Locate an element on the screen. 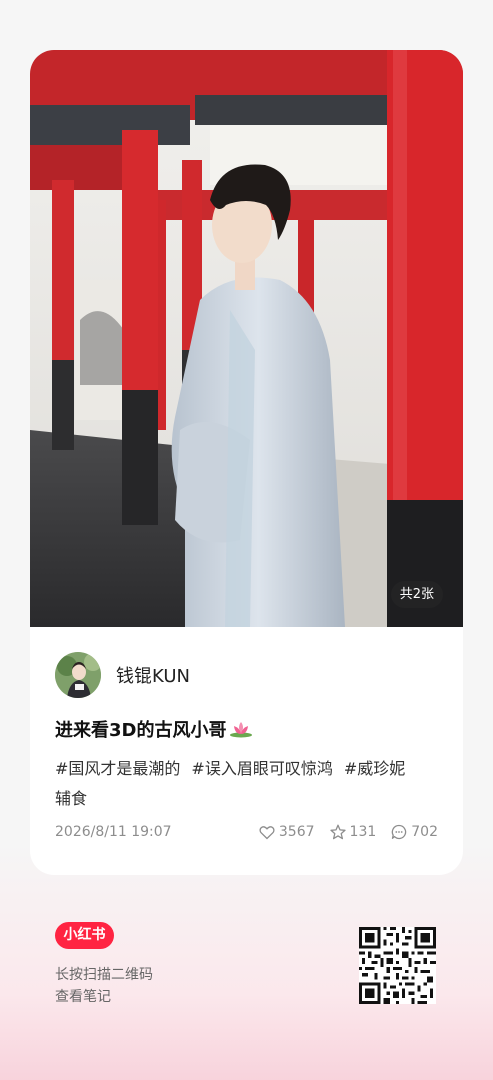 This screenshot has height=1080, width=493. stats-row: 3567 131 702 is located at coordinates (341, 832).